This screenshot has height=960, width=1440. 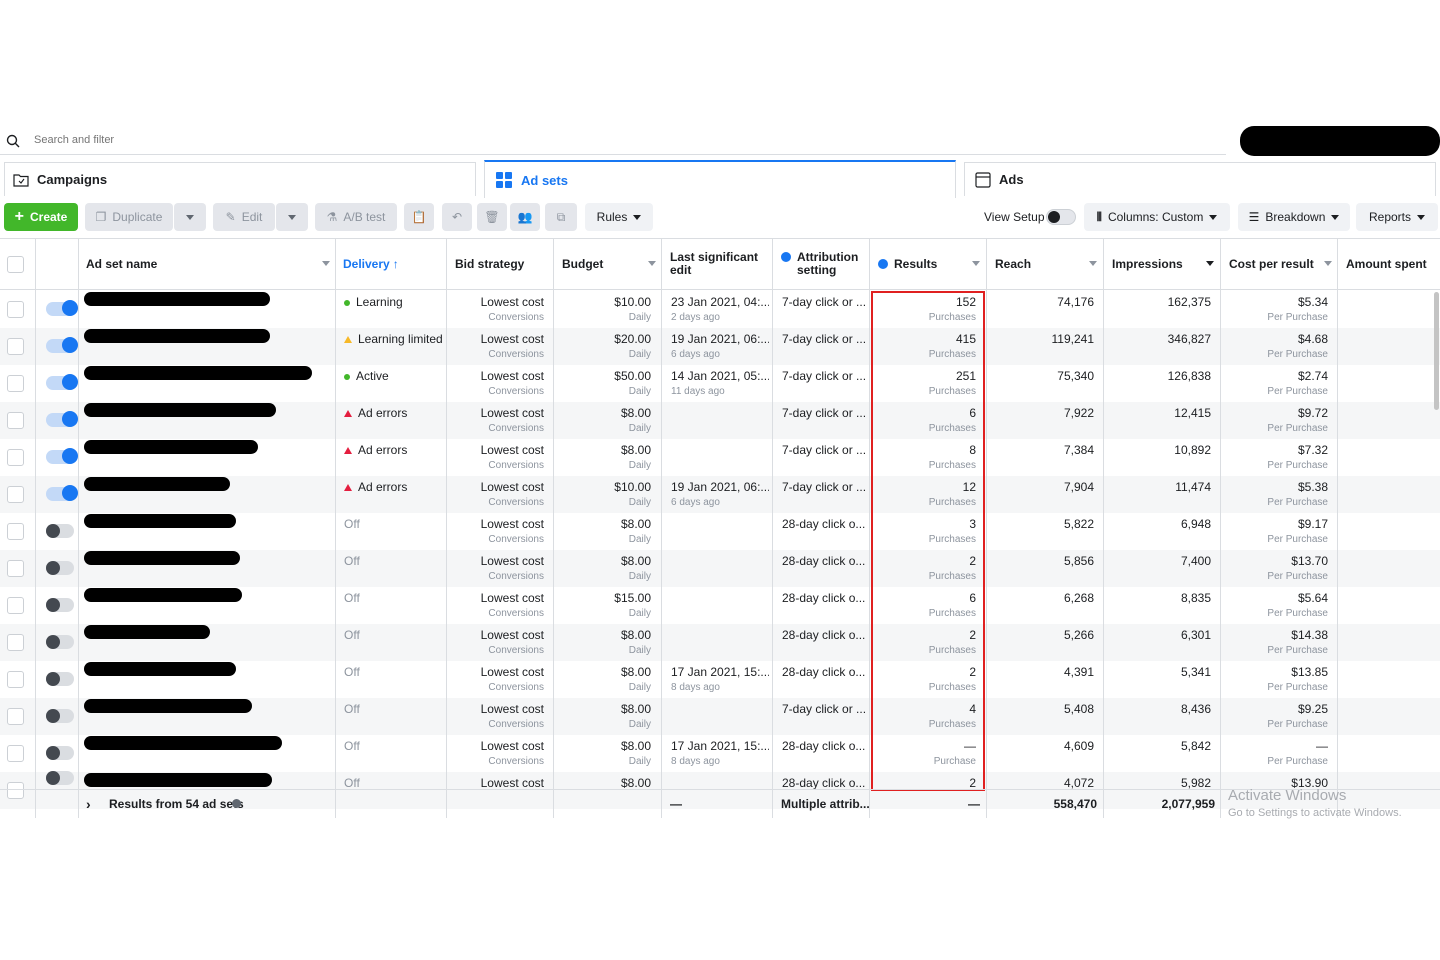 What do you see at coordinates (41, 217) in the screenshot?
I see `create-button: + Create` at bounding box center [41, 217].